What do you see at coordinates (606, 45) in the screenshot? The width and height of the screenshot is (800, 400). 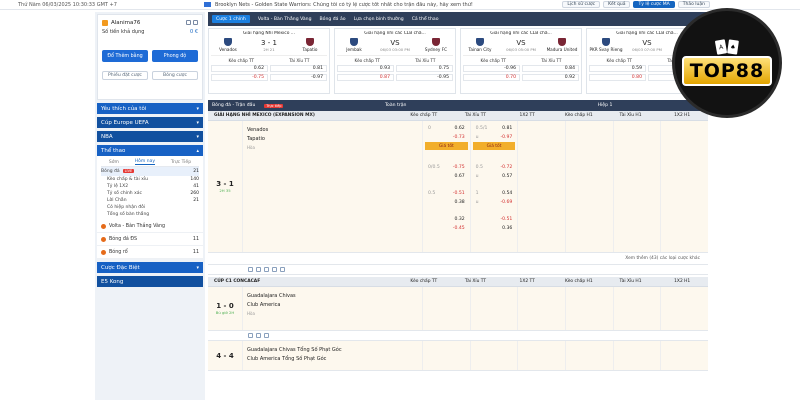 I see `home-team: PKR Svay Rieng` at bounding box center [606, 45].